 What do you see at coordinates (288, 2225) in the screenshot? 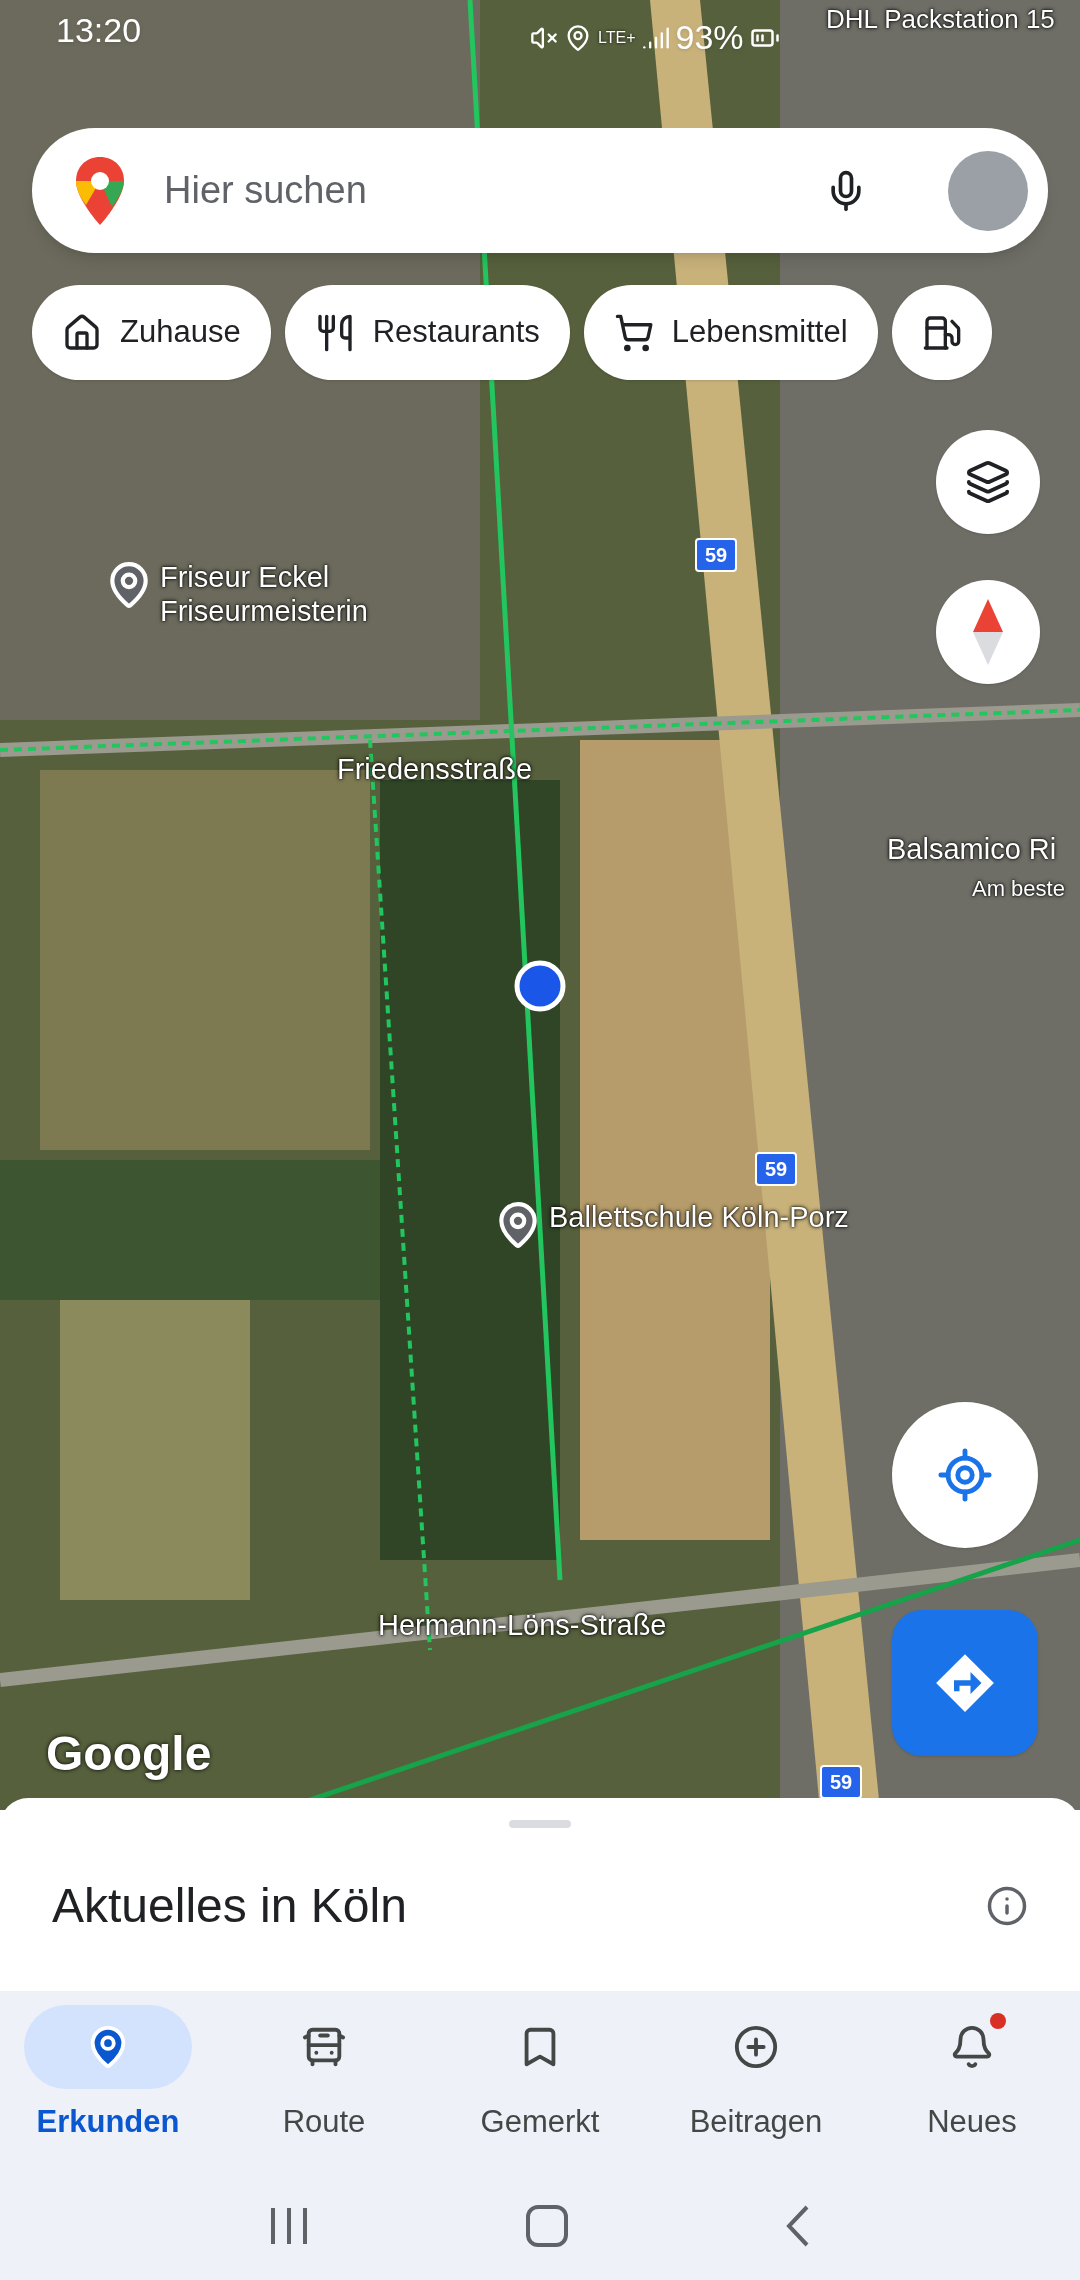
I see `recent-apps-icon` at bounding box center [288, 2225].